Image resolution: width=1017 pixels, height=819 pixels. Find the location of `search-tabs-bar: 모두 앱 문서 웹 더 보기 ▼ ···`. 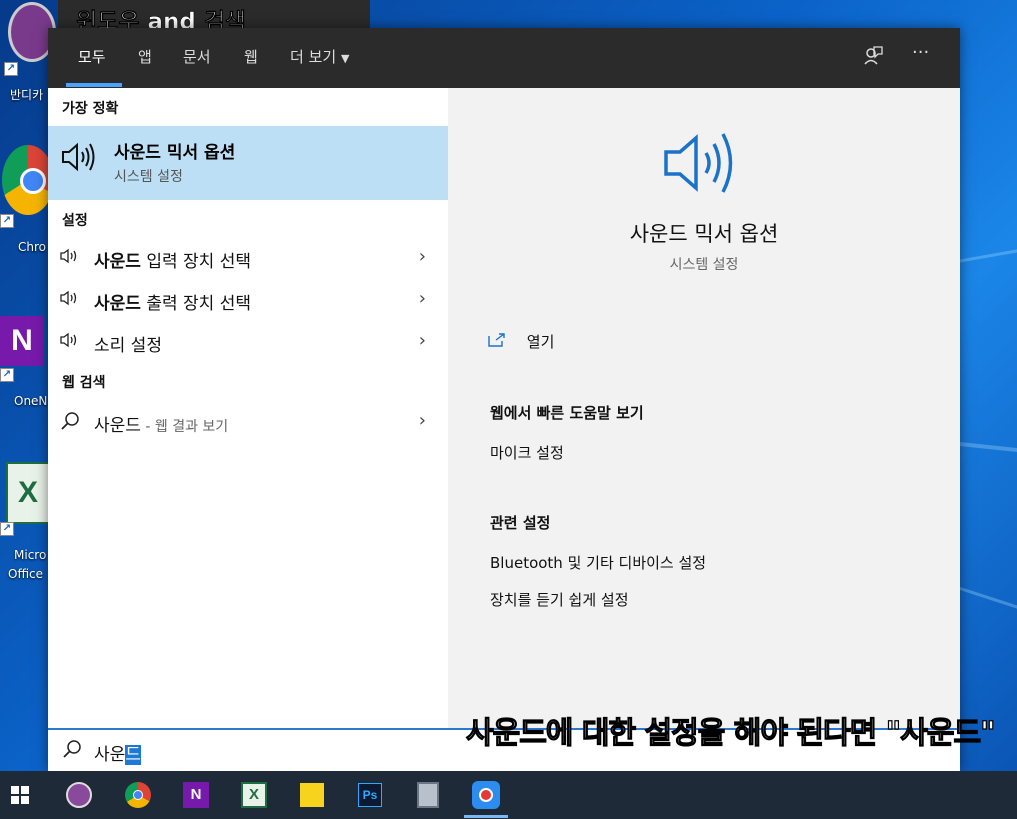

search-tabs-bar: 모두 앱 문서 웹 더 보기 ▼ ··· is located at coordinates (504, 58).